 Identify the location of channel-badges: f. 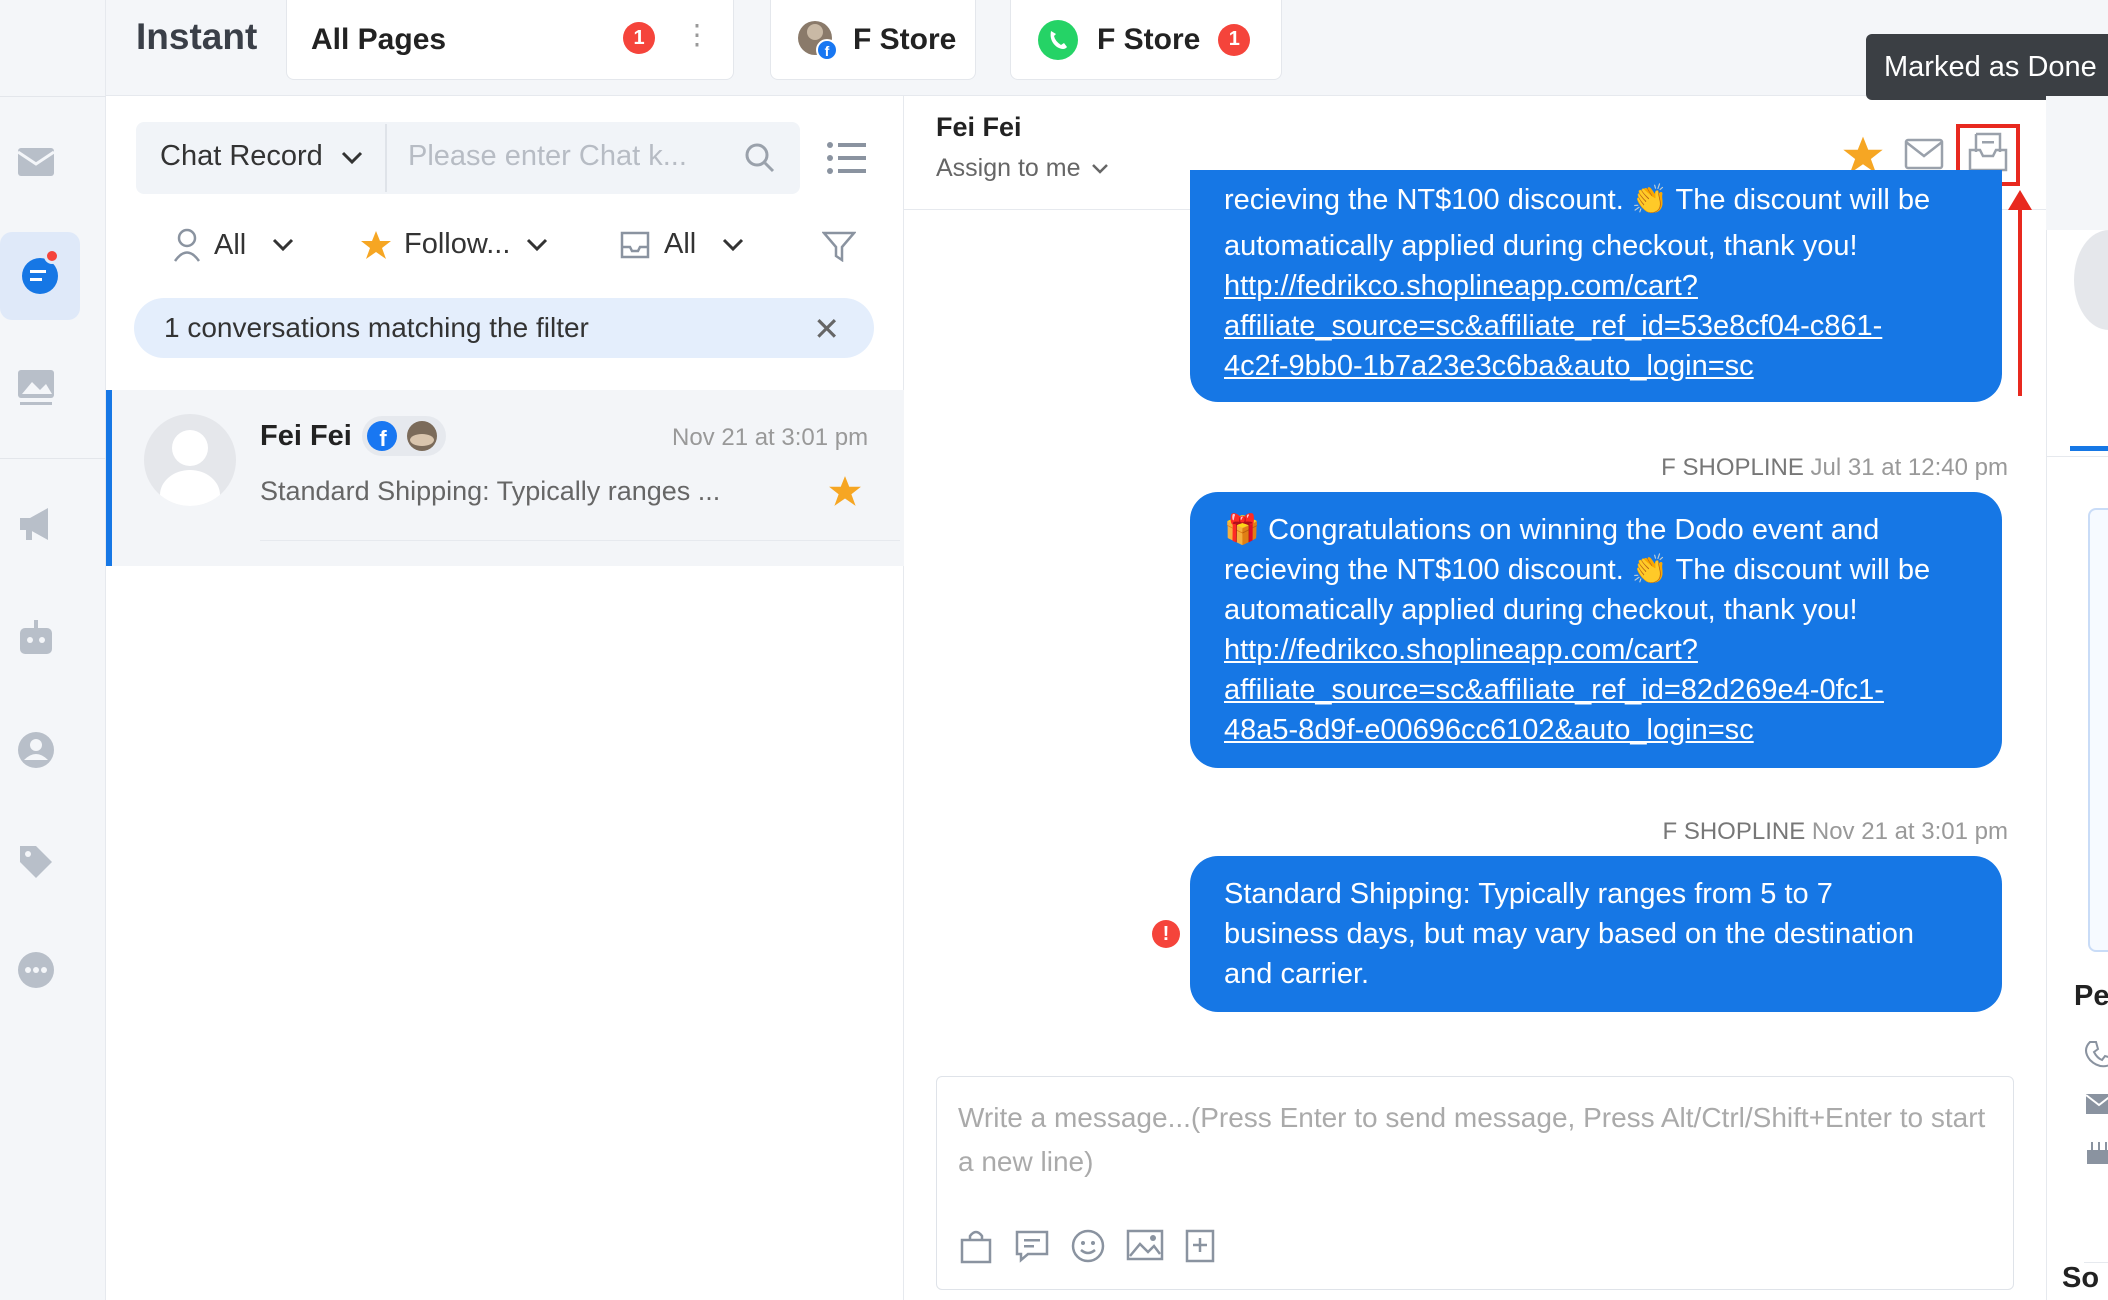
(404, 436).